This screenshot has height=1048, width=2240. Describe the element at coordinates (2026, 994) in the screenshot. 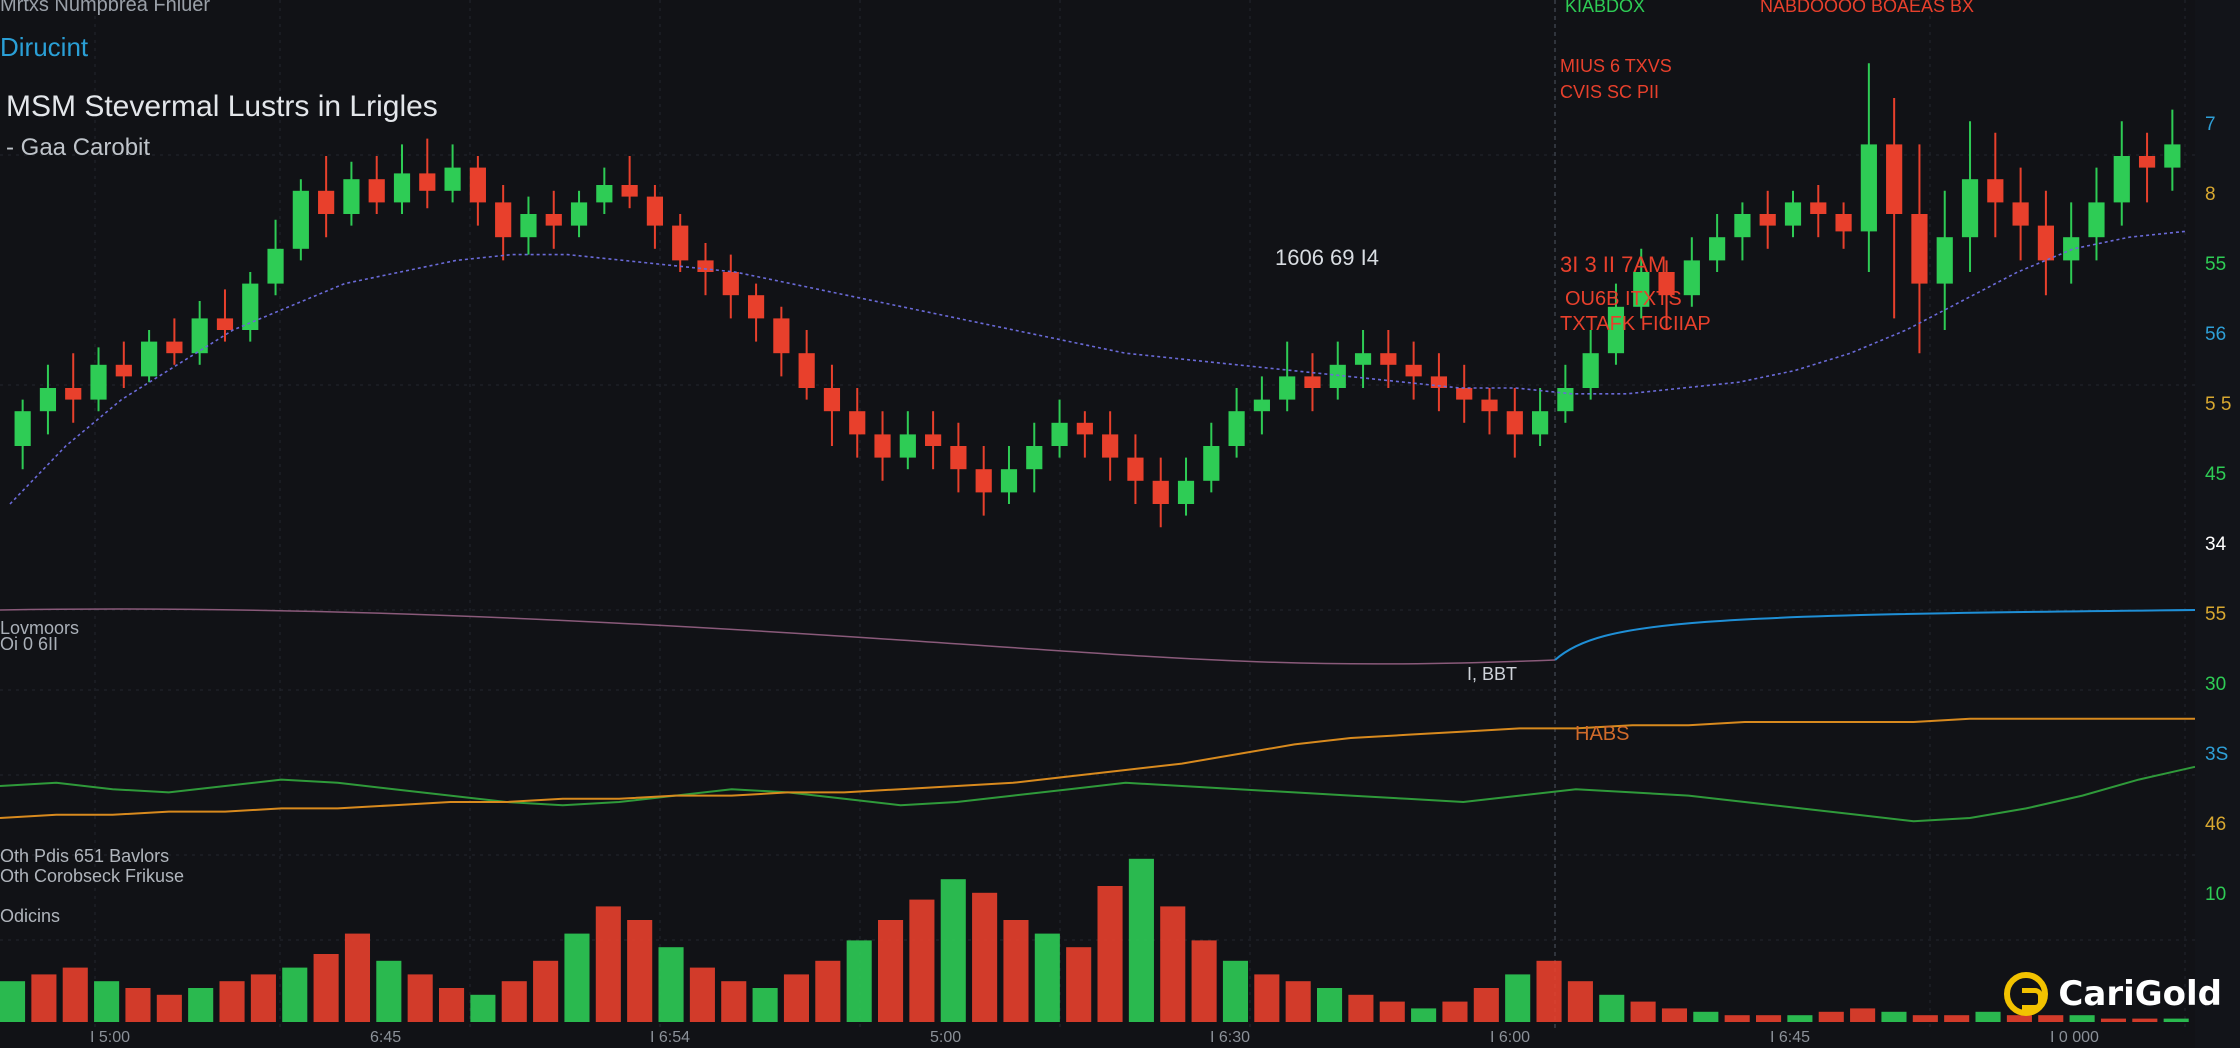

I see `cg-ring-icon` at that location.